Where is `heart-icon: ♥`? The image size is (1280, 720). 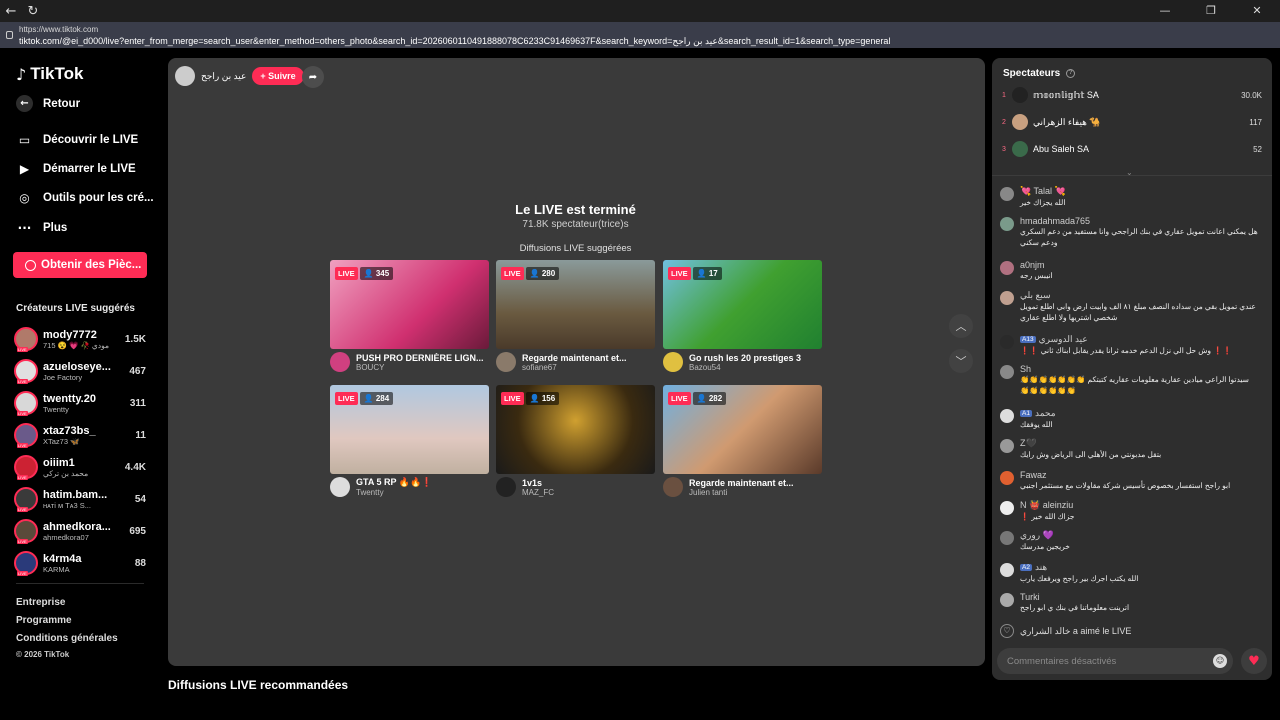 heart-icon: ♥ is located at coordinates (1254, 661).